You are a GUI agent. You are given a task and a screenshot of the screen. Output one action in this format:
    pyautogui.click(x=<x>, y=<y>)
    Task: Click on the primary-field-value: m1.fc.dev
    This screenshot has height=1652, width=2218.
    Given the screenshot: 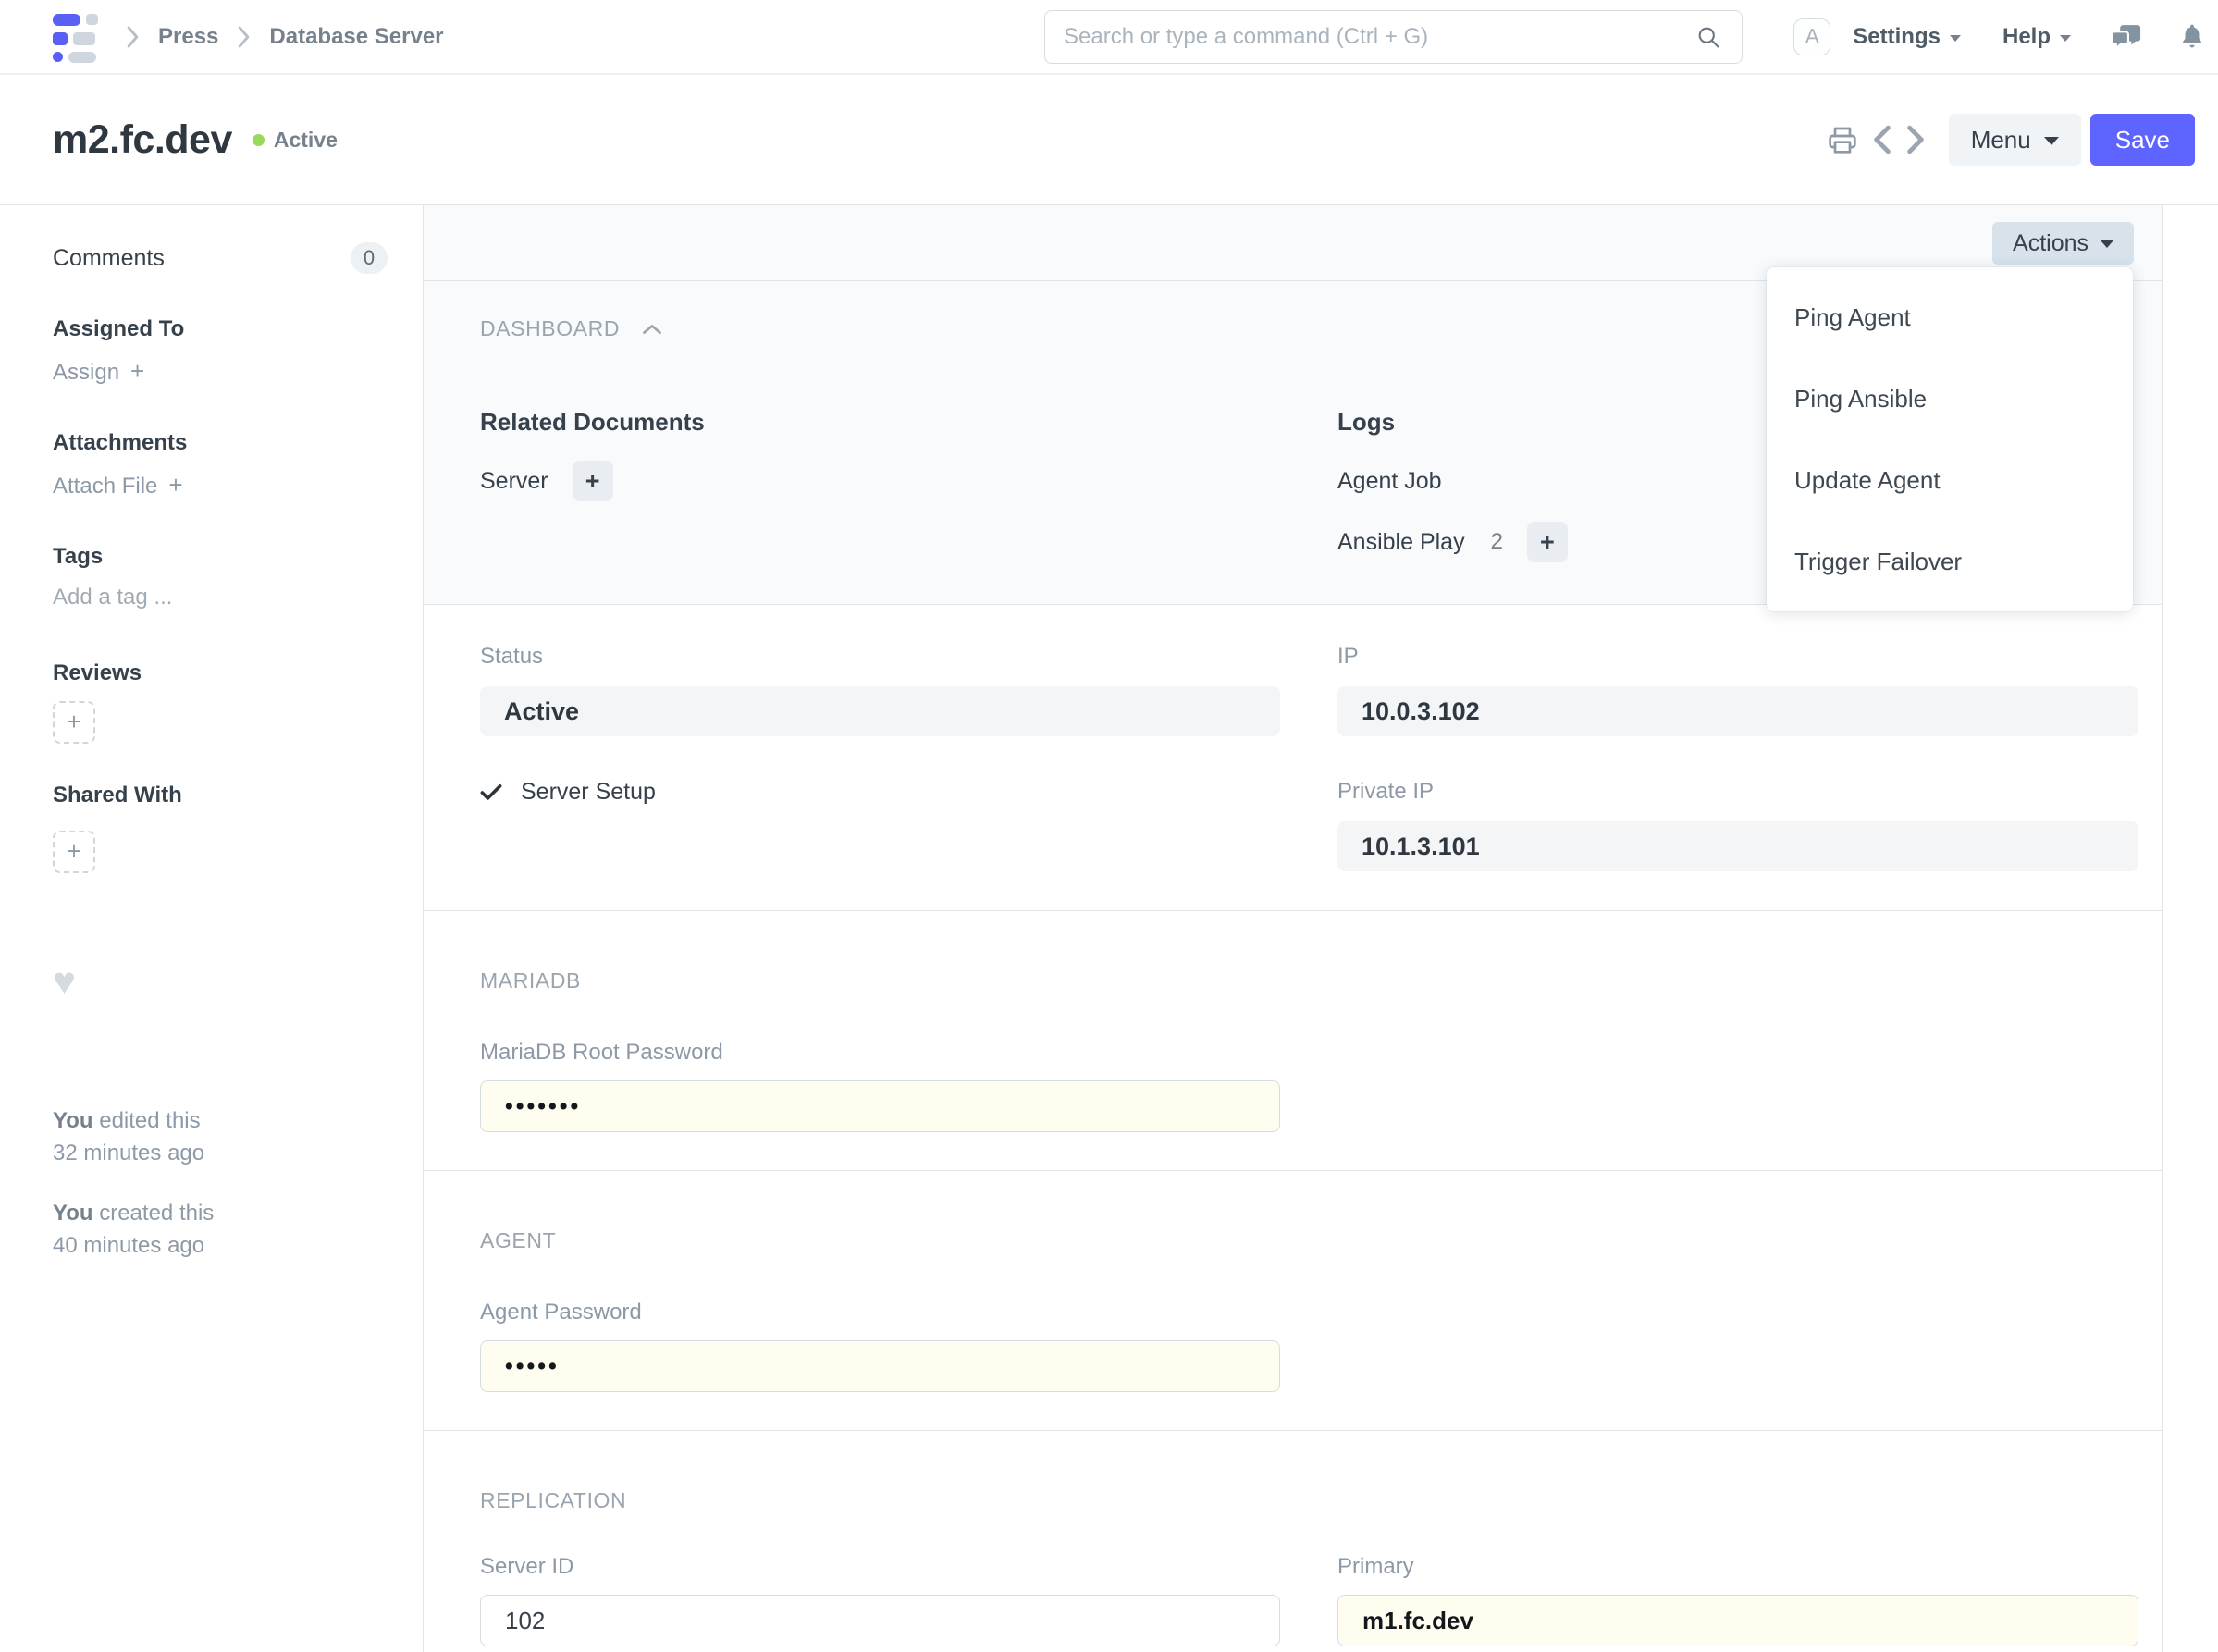 What is the action you would take?
    pyautogui.click(x=1737, y=1621)
    